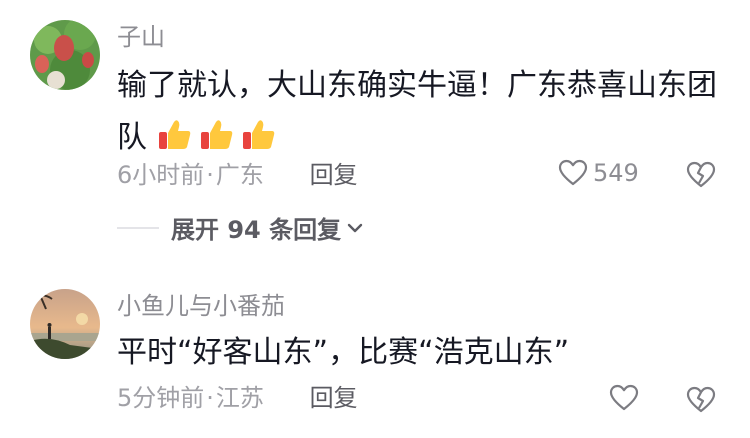 The height and width of the screenshot is (438, 750). I want to click on comment-meta: 5分钟前·江苏 回复, so click(237, 398).